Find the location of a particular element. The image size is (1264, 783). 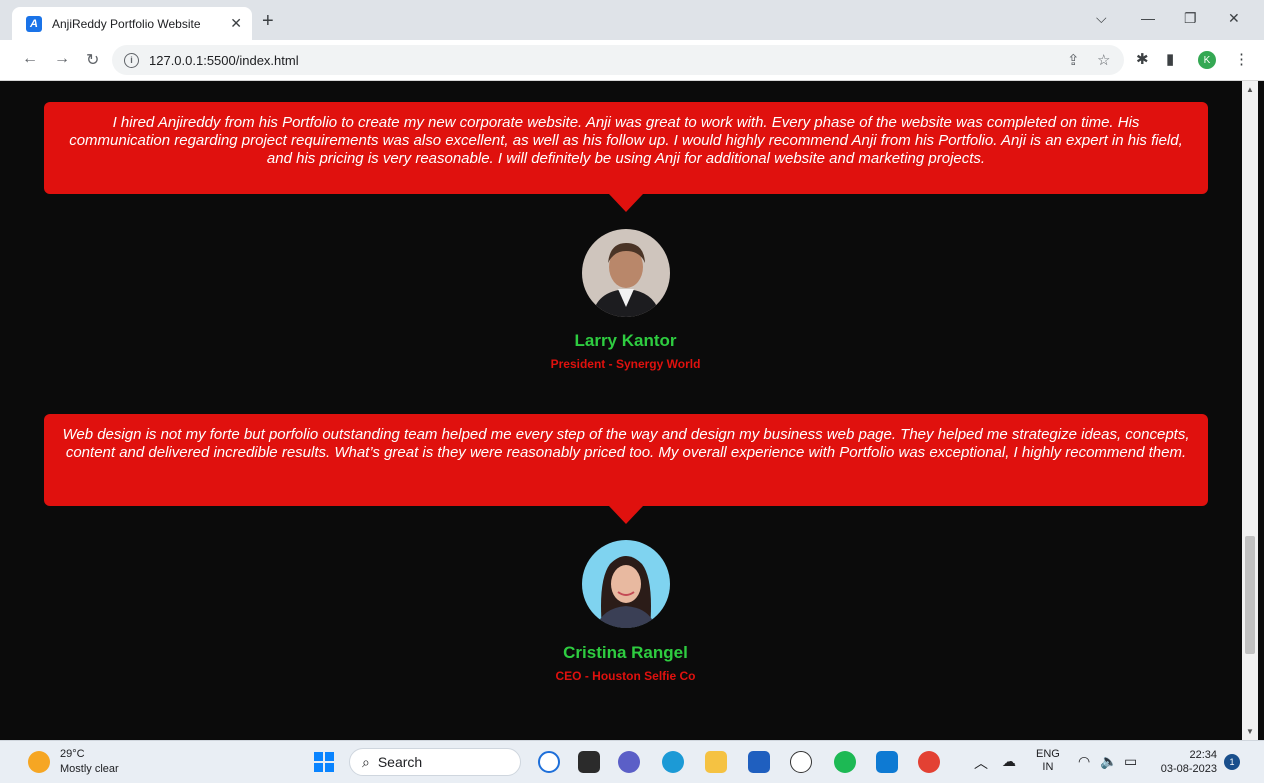

site-info-icon: i is located at coordinates (131, 60).